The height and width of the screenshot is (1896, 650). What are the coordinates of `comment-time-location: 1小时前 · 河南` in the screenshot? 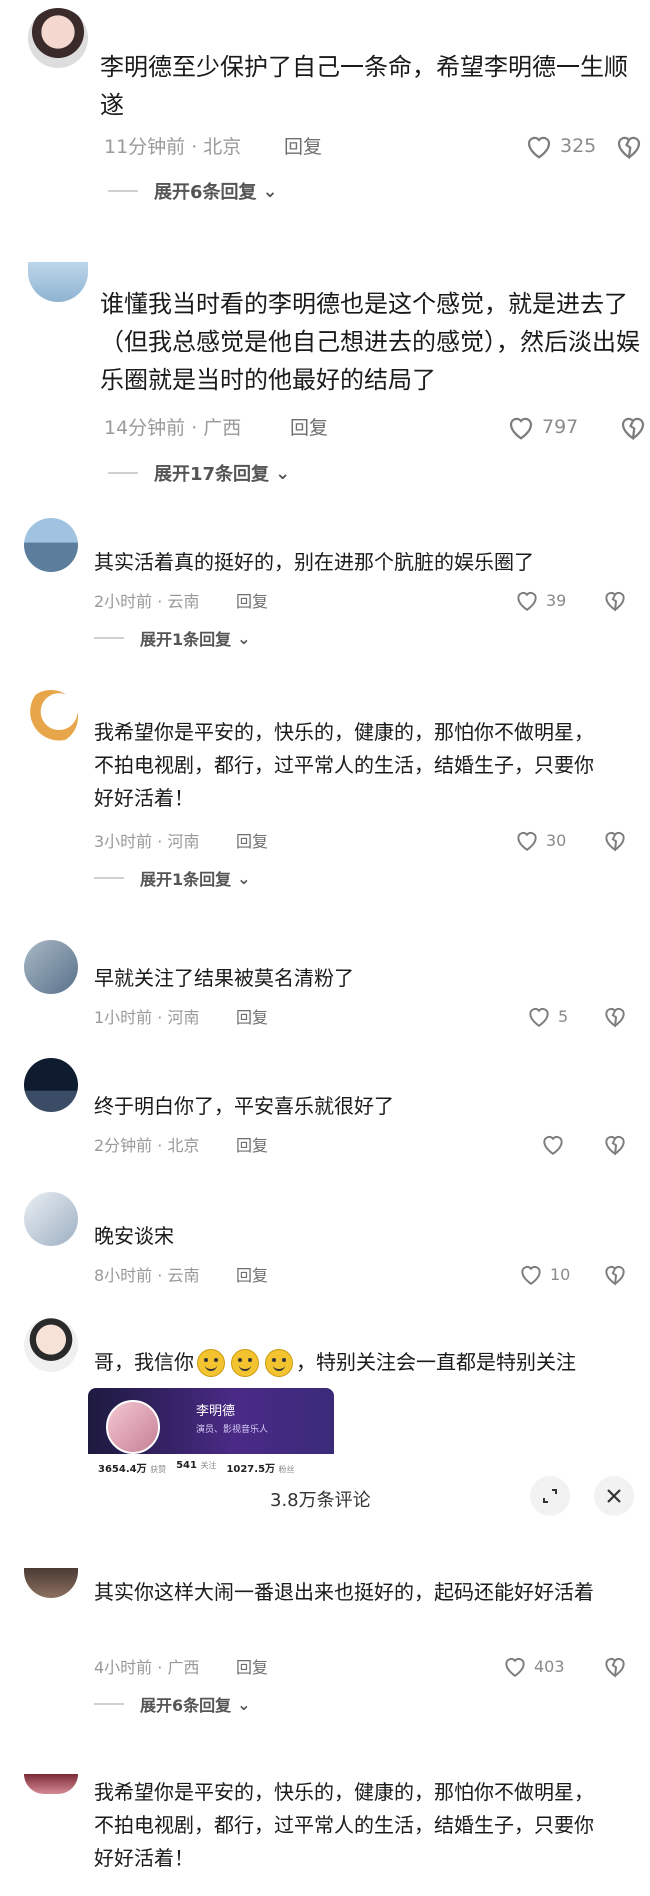 It's located at (147, 1017).